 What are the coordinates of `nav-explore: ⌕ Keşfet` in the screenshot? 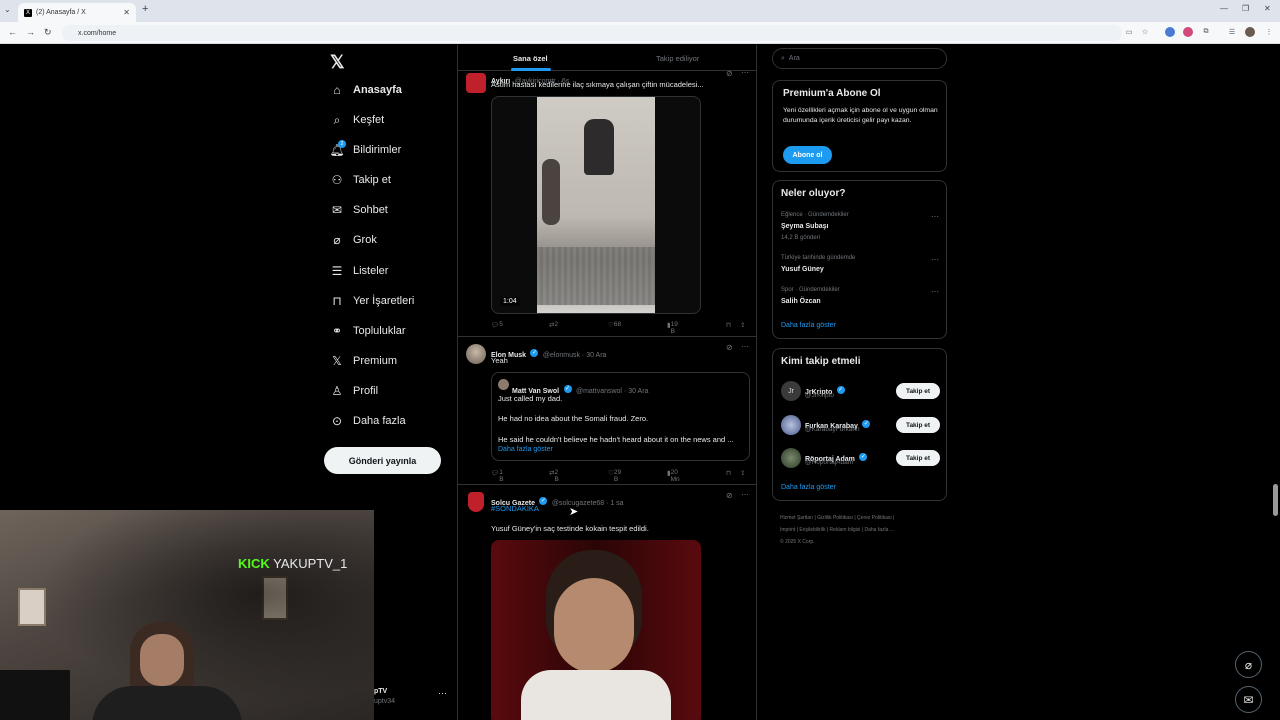 It's located at (357, 120).